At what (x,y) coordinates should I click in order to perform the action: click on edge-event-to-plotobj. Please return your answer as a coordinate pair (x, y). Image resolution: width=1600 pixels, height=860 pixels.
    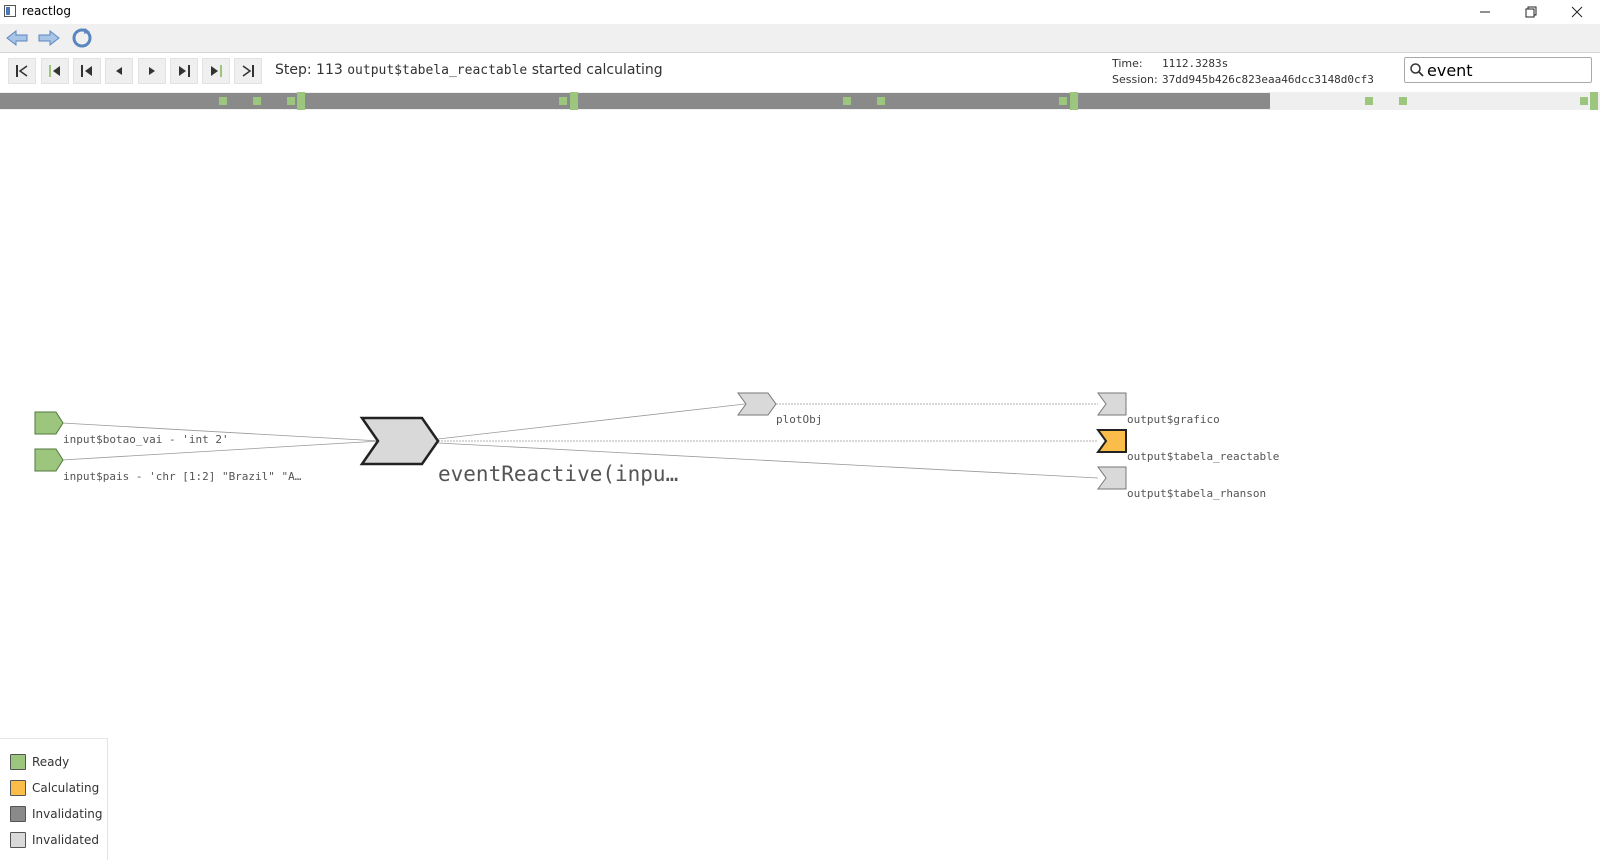
    Looking at the image, I should click on (591, 421).